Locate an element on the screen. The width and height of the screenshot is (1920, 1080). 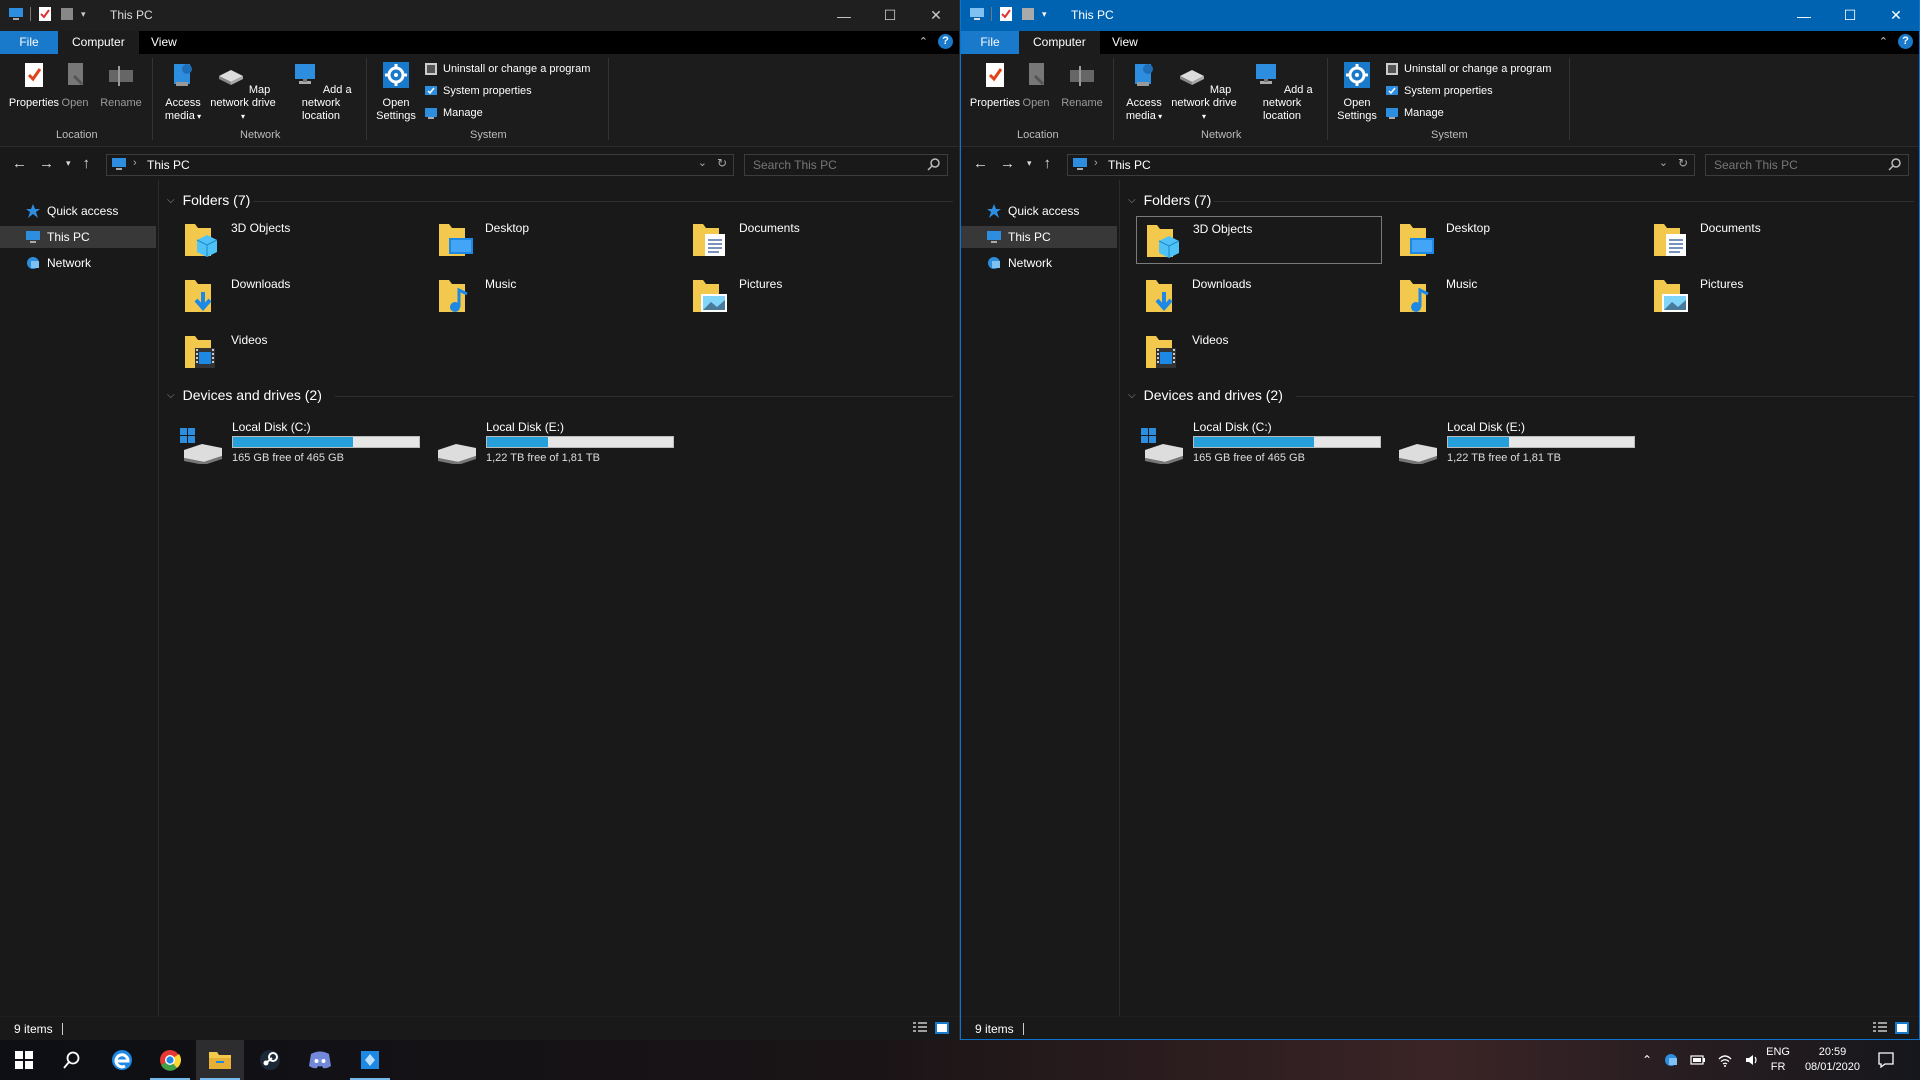
action-center-button is located at coordinates (1886, 1060).